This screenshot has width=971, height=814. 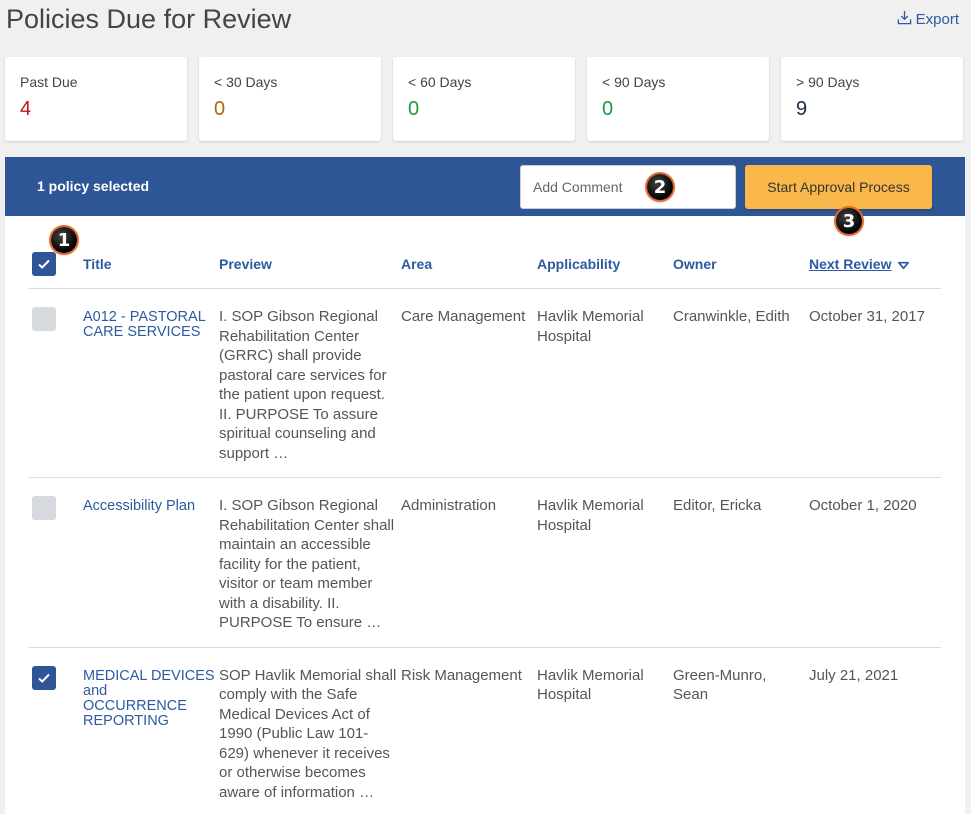 I want to click on column-header-preview: Preview, so click(x=310, y=264).